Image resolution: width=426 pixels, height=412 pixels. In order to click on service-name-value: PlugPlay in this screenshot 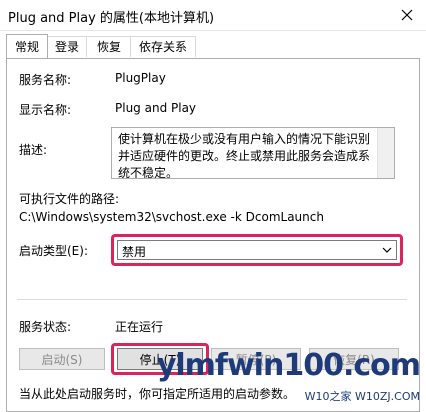, I will do `click(140, 78)`.